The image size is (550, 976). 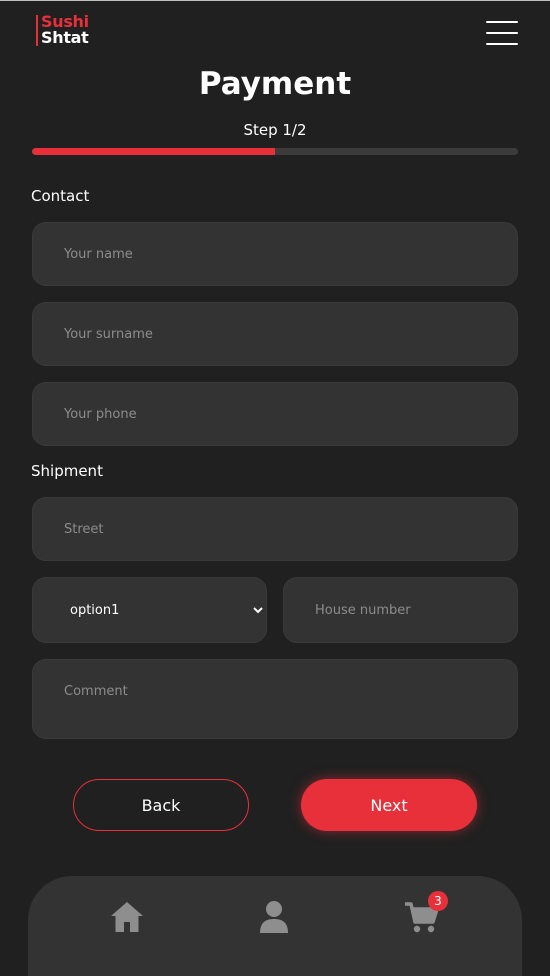 I want to click on hamburger-menu-icon, so click(x=502, y=33).